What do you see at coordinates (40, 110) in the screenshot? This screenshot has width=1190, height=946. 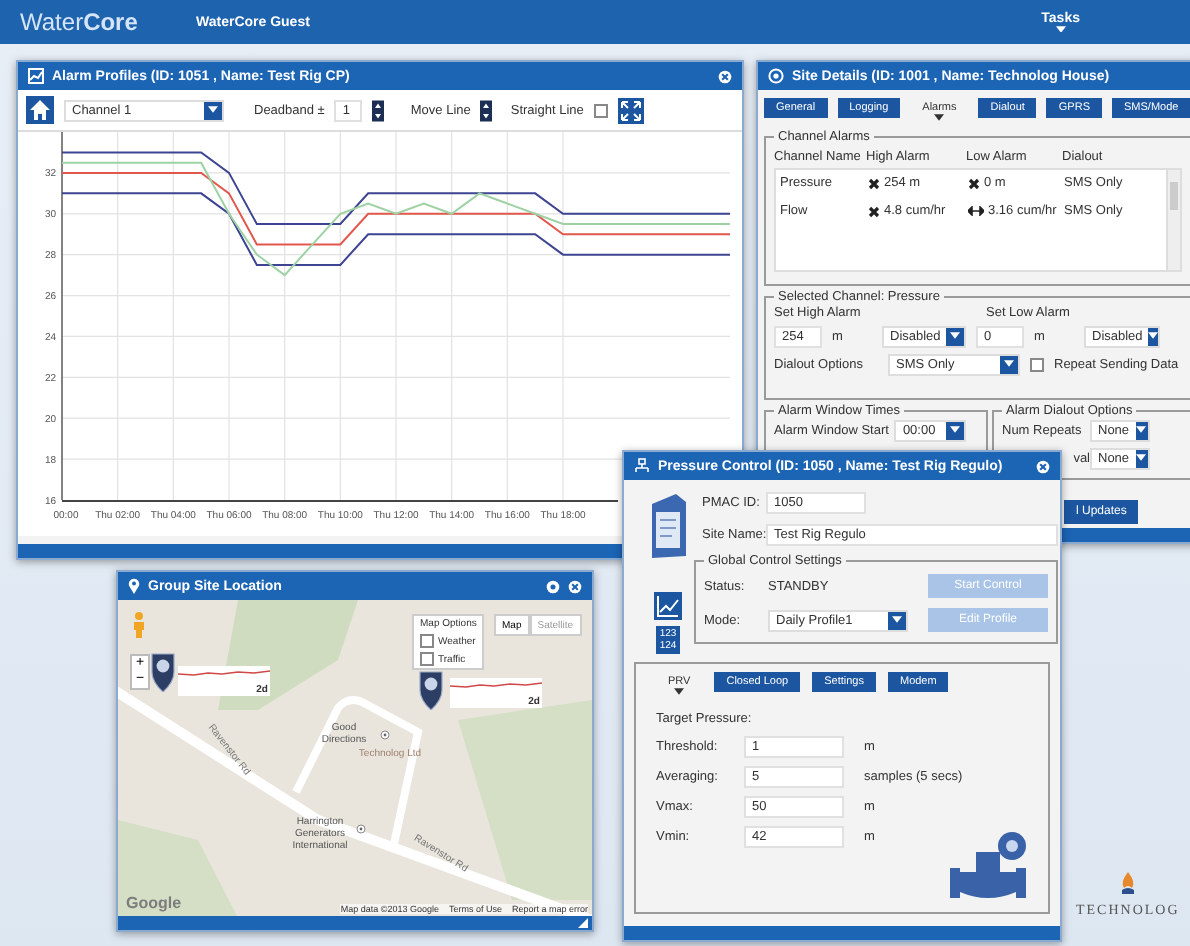 I see `home-icon` at bounding box center [40, 110].